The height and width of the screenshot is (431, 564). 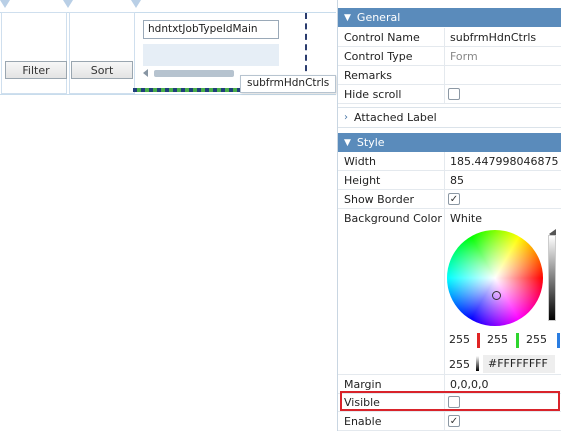 What do you see at coordinates (36, 70) in the screenshot?
I see `filter-button: Filter` at bounding box center [36, 70].